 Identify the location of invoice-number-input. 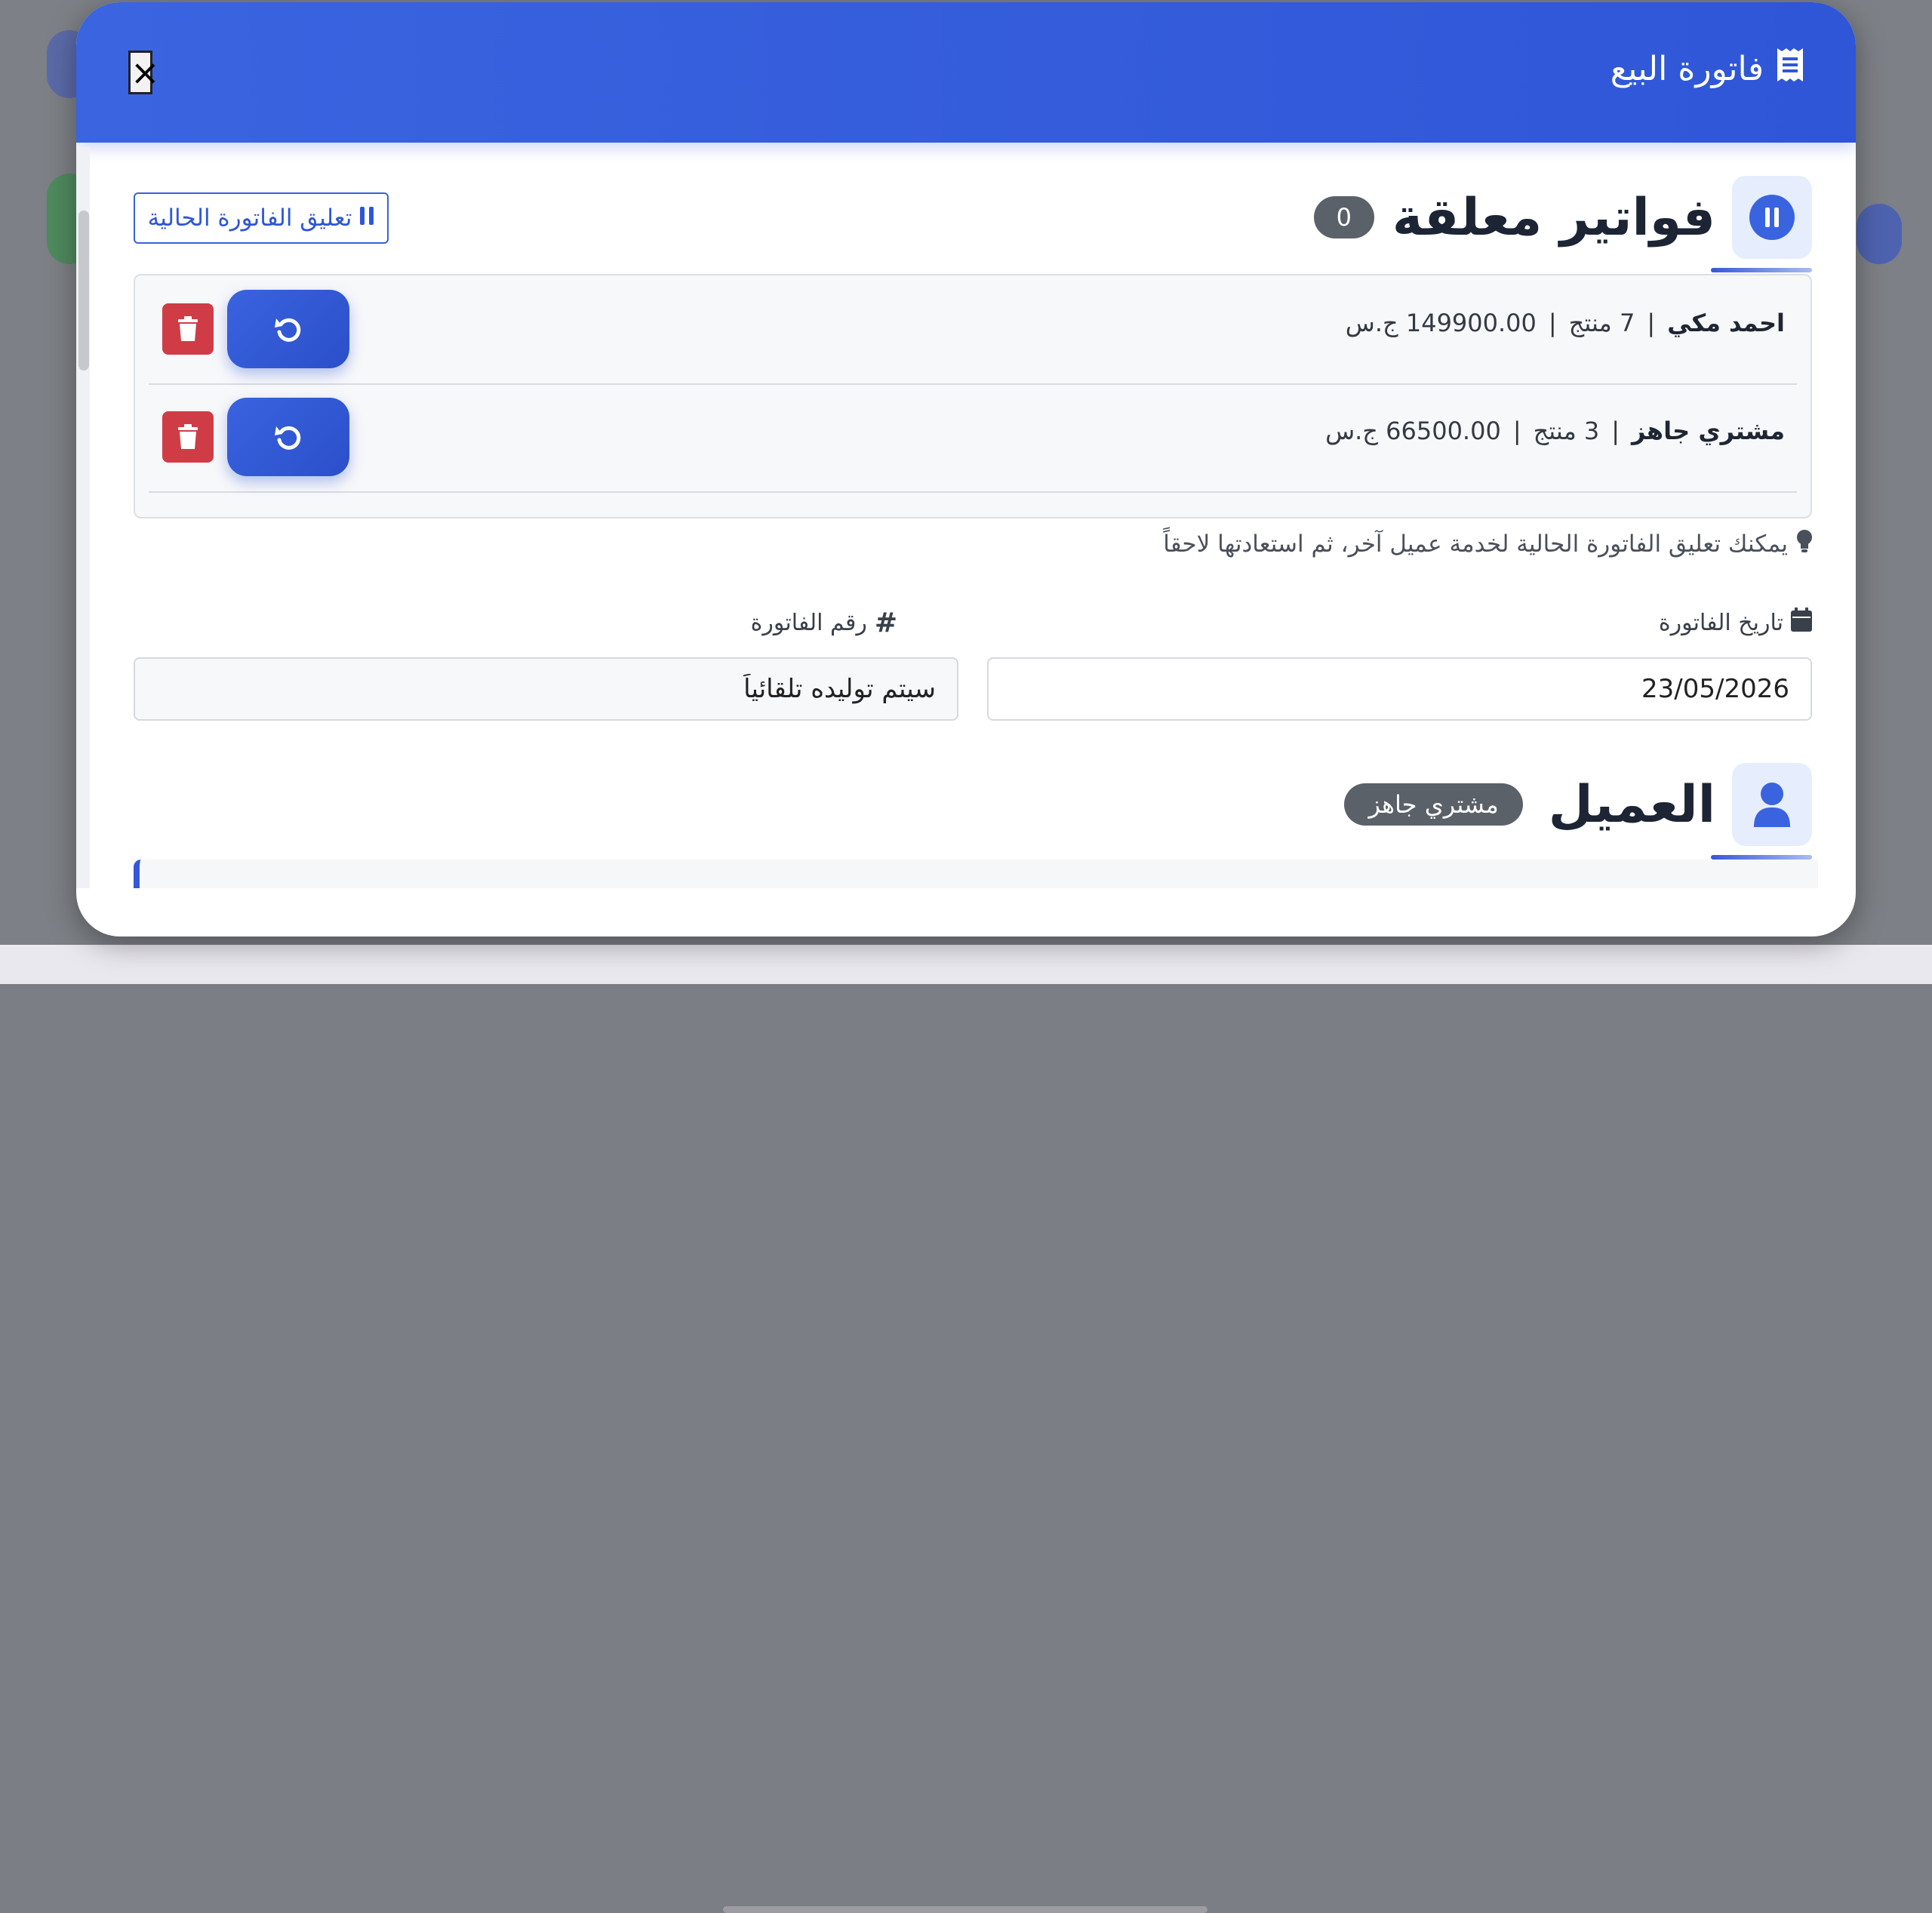
(546, 689).